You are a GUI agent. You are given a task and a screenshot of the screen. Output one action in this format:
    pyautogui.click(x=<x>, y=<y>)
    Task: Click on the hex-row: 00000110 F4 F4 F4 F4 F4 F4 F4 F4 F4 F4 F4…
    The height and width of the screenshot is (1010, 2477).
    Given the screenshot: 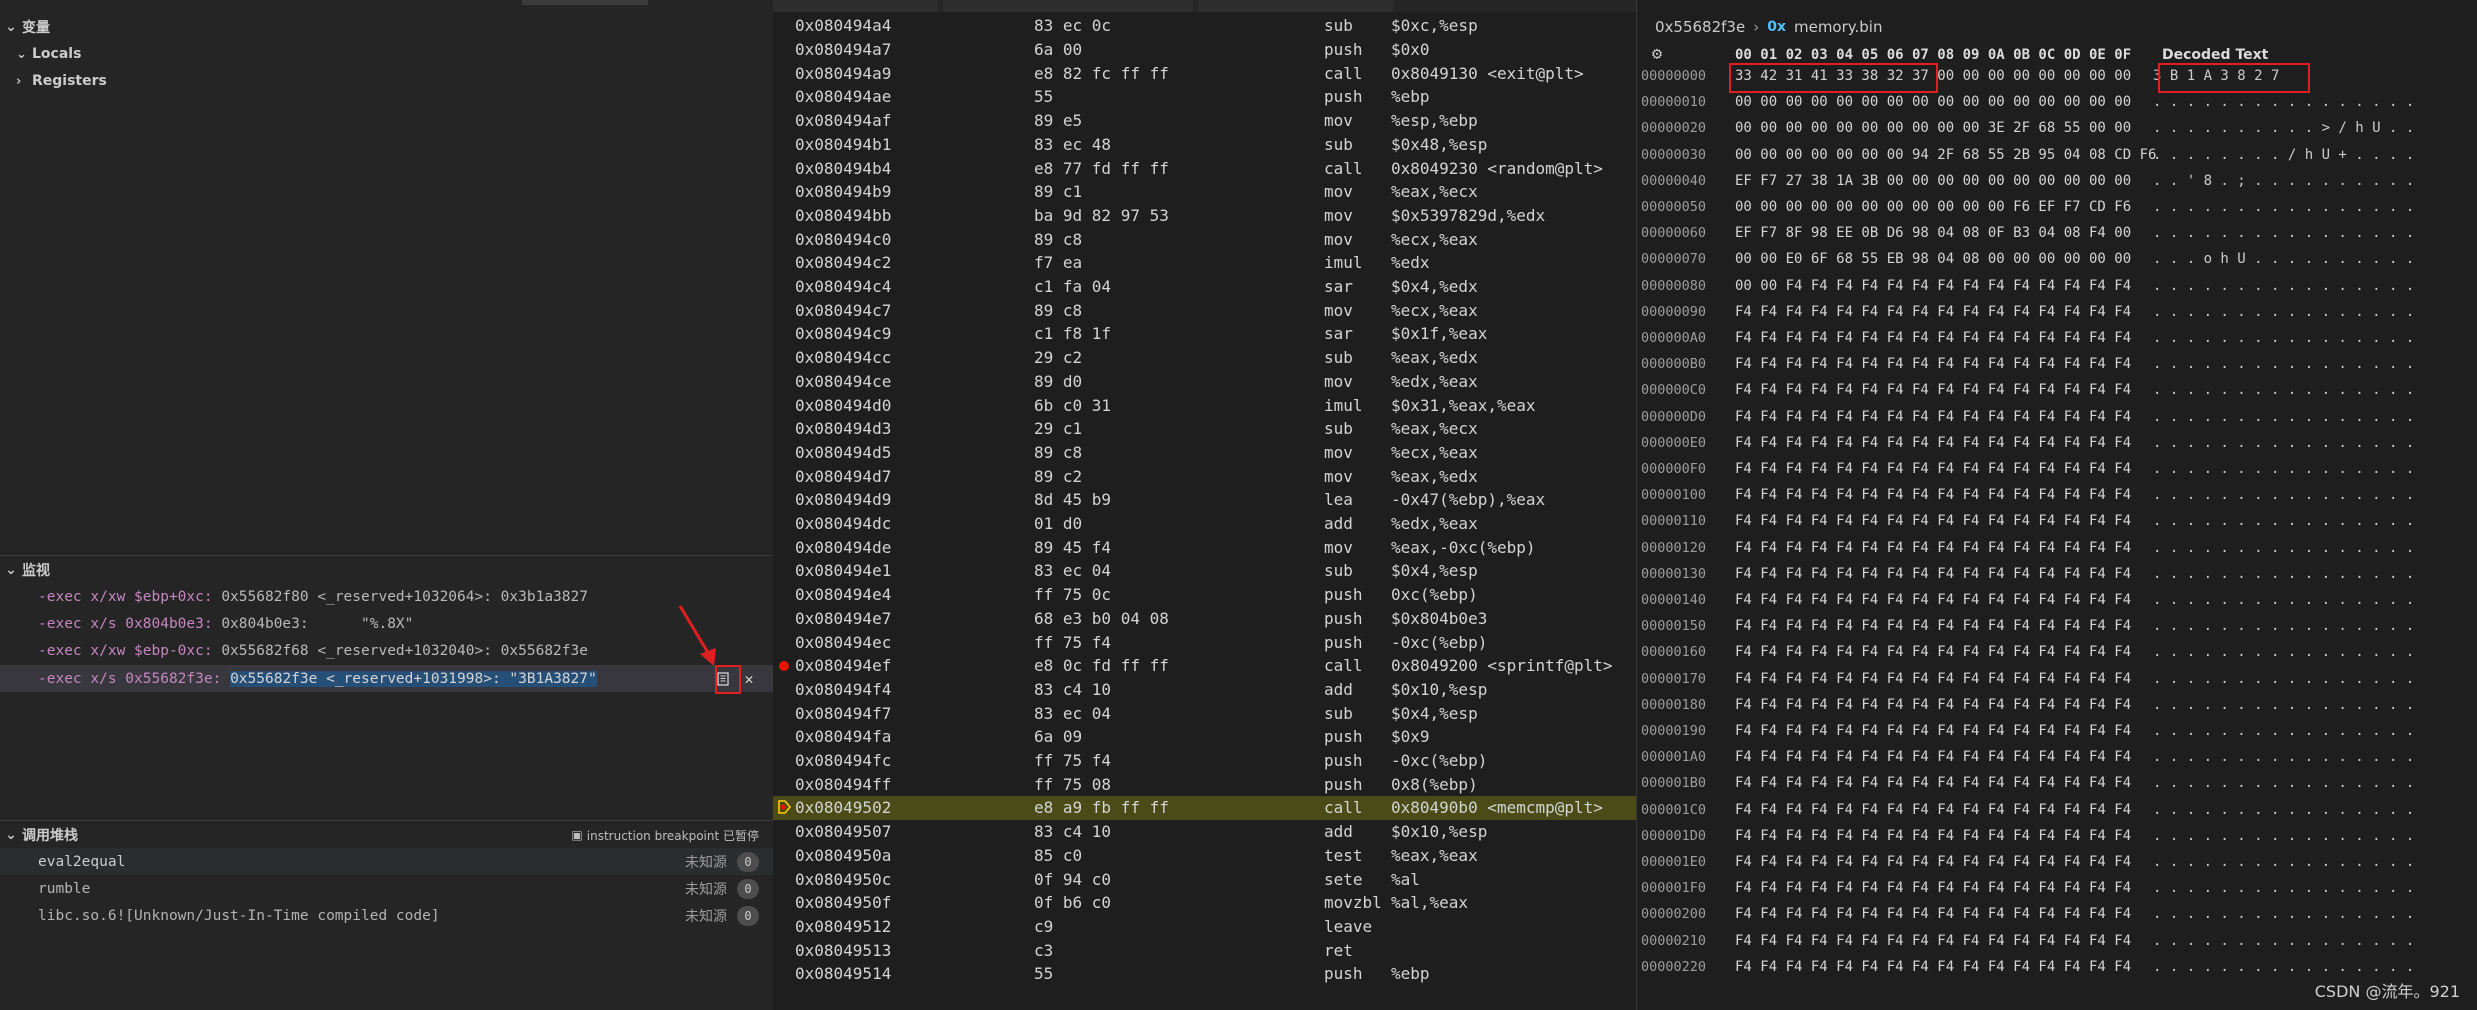 What is the action you would take?
    pyautogui.click(x=2025, y=521)
    